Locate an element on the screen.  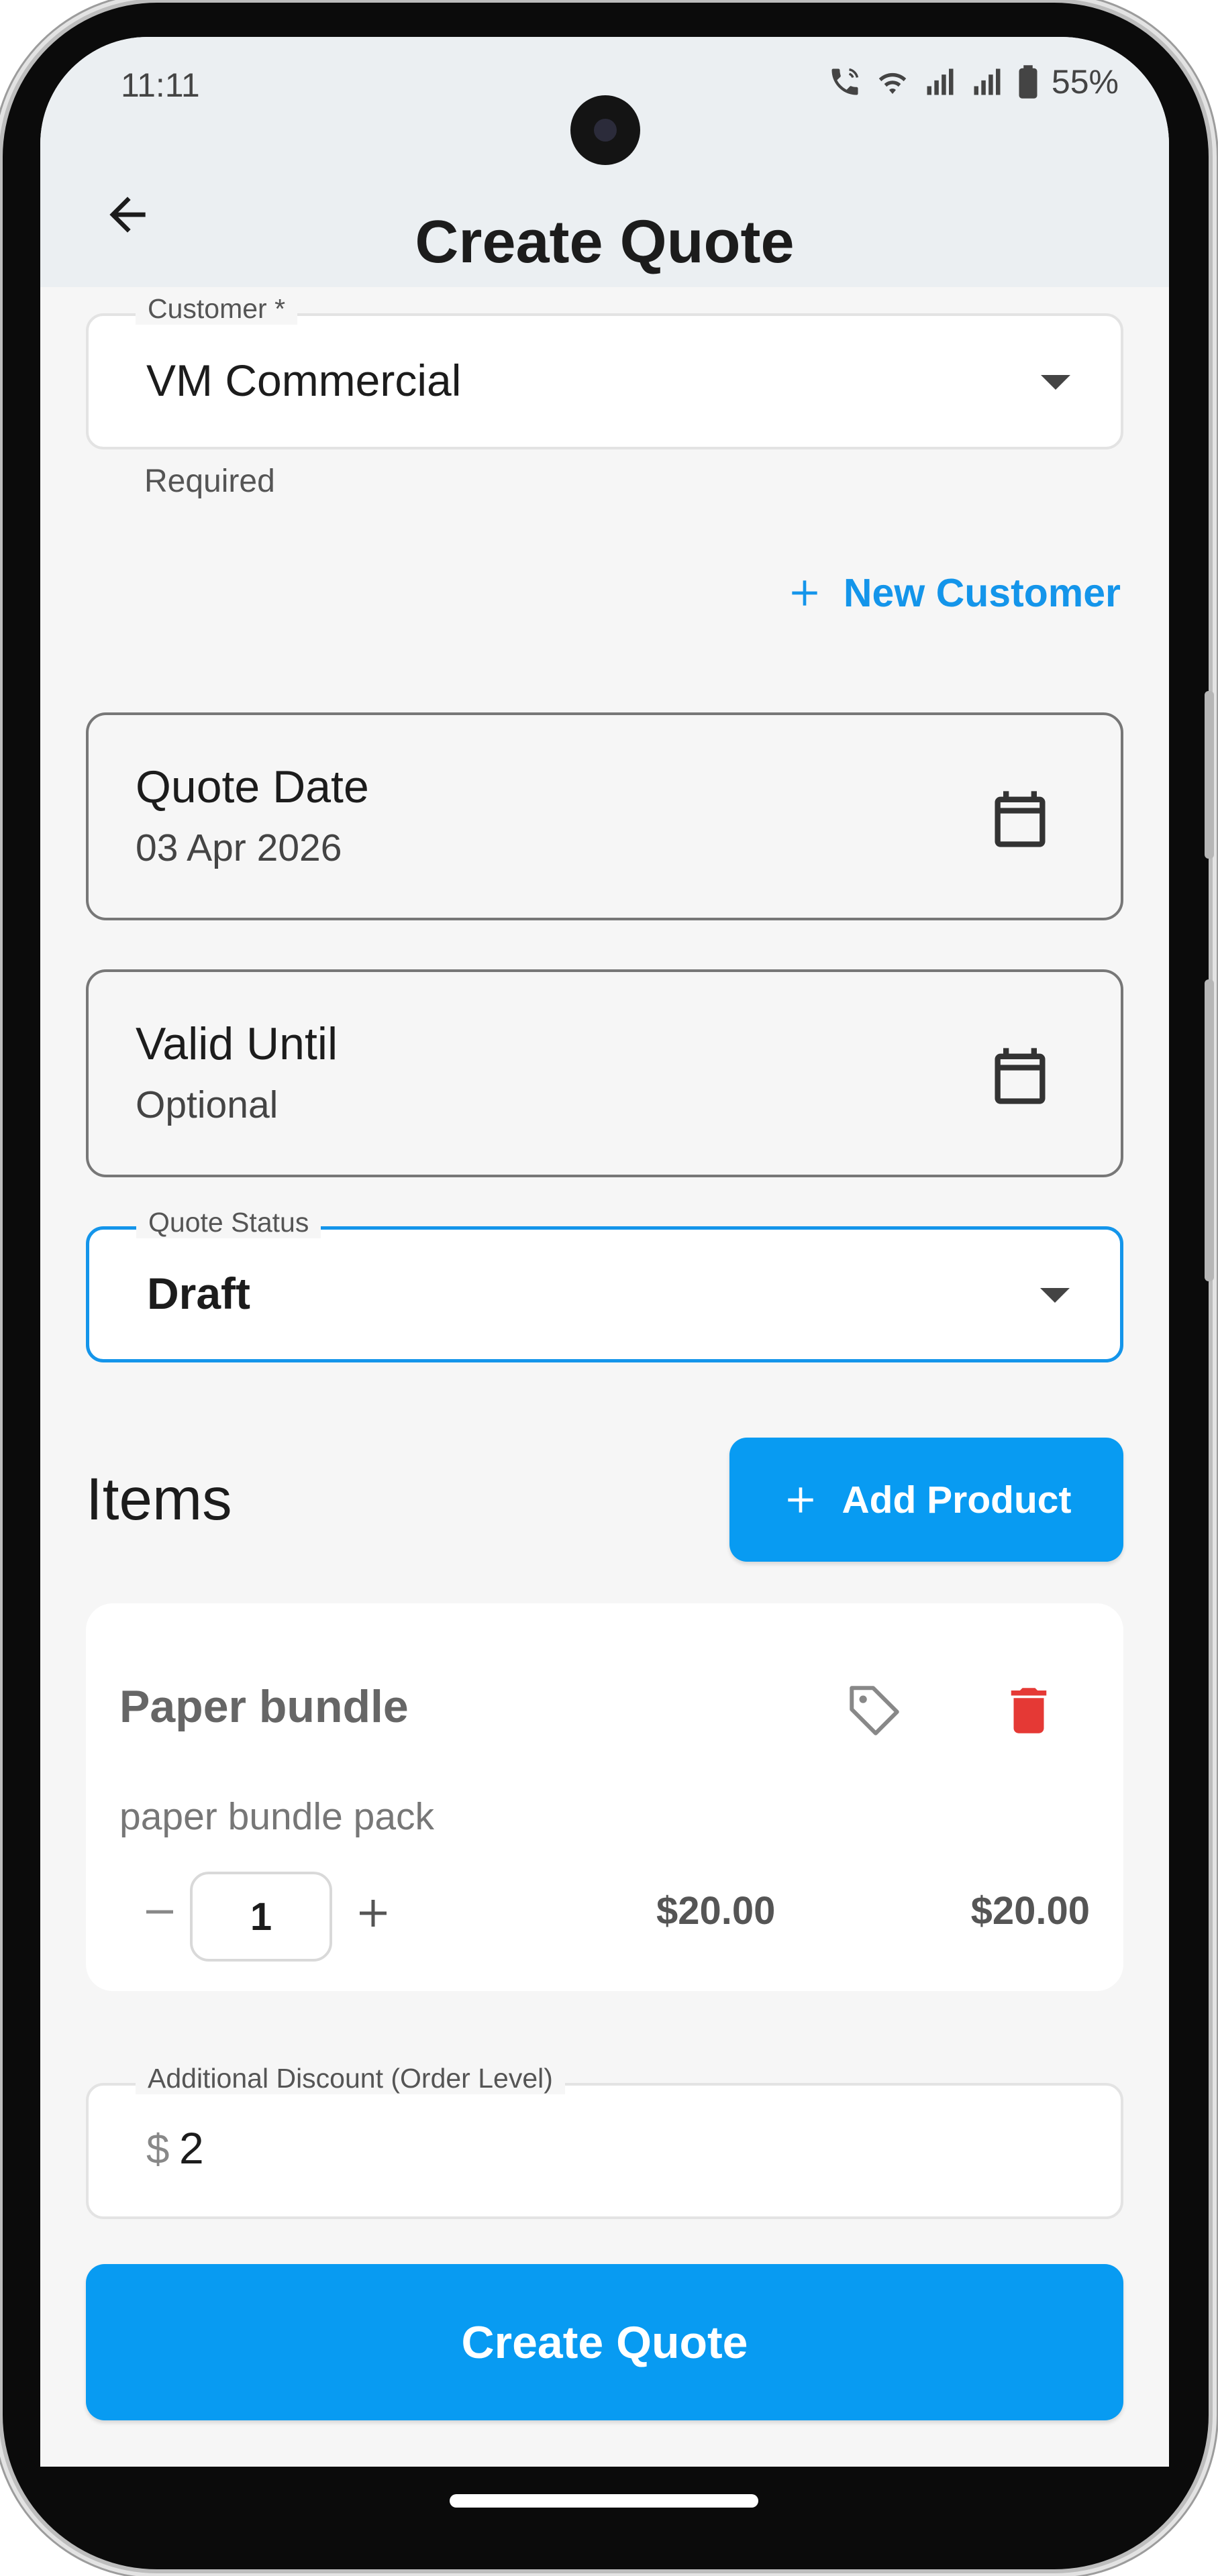
customer-dropdown: Customer * VM Commercial is located at coordinates (604, 371).